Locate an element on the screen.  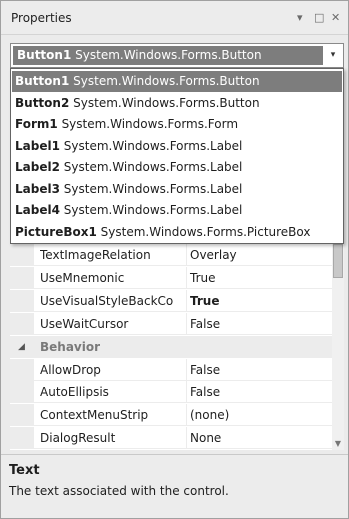
dropdown-item-name: Button2 is located at coordinates (42, 102).